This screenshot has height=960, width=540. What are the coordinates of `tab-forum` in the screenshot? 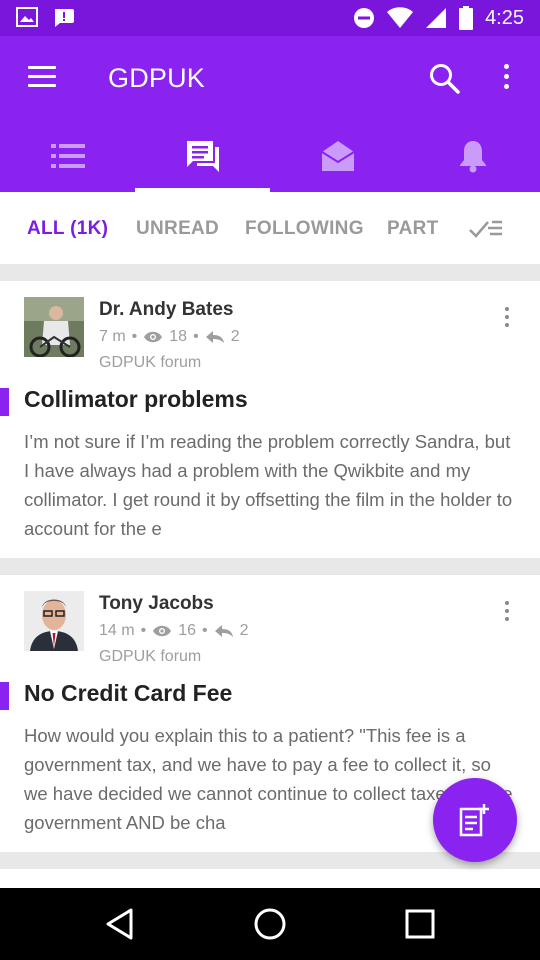 It's located at (202, 156).